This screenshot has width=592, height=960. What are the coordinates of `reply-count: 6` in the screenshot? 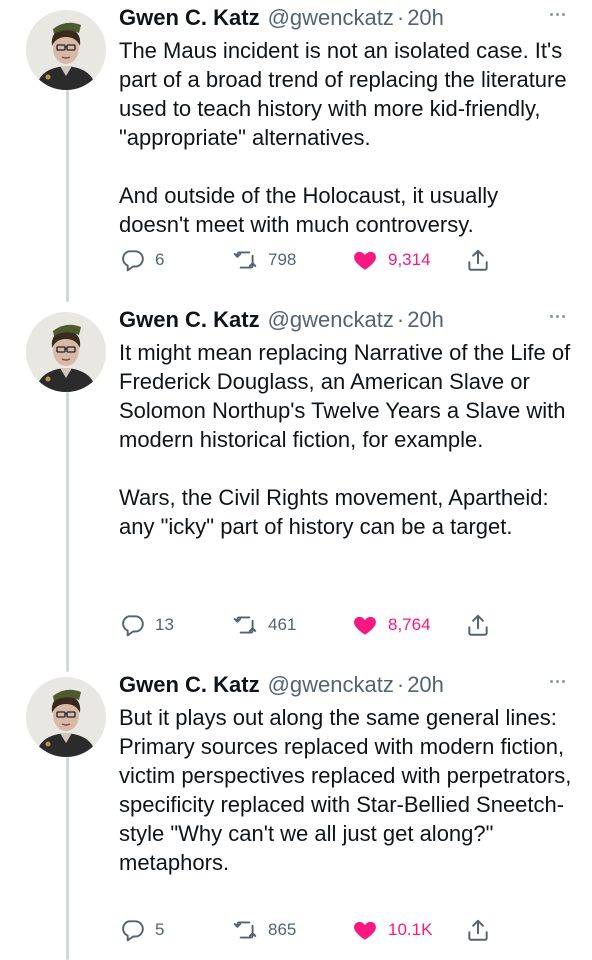 It's located at (160, 259).